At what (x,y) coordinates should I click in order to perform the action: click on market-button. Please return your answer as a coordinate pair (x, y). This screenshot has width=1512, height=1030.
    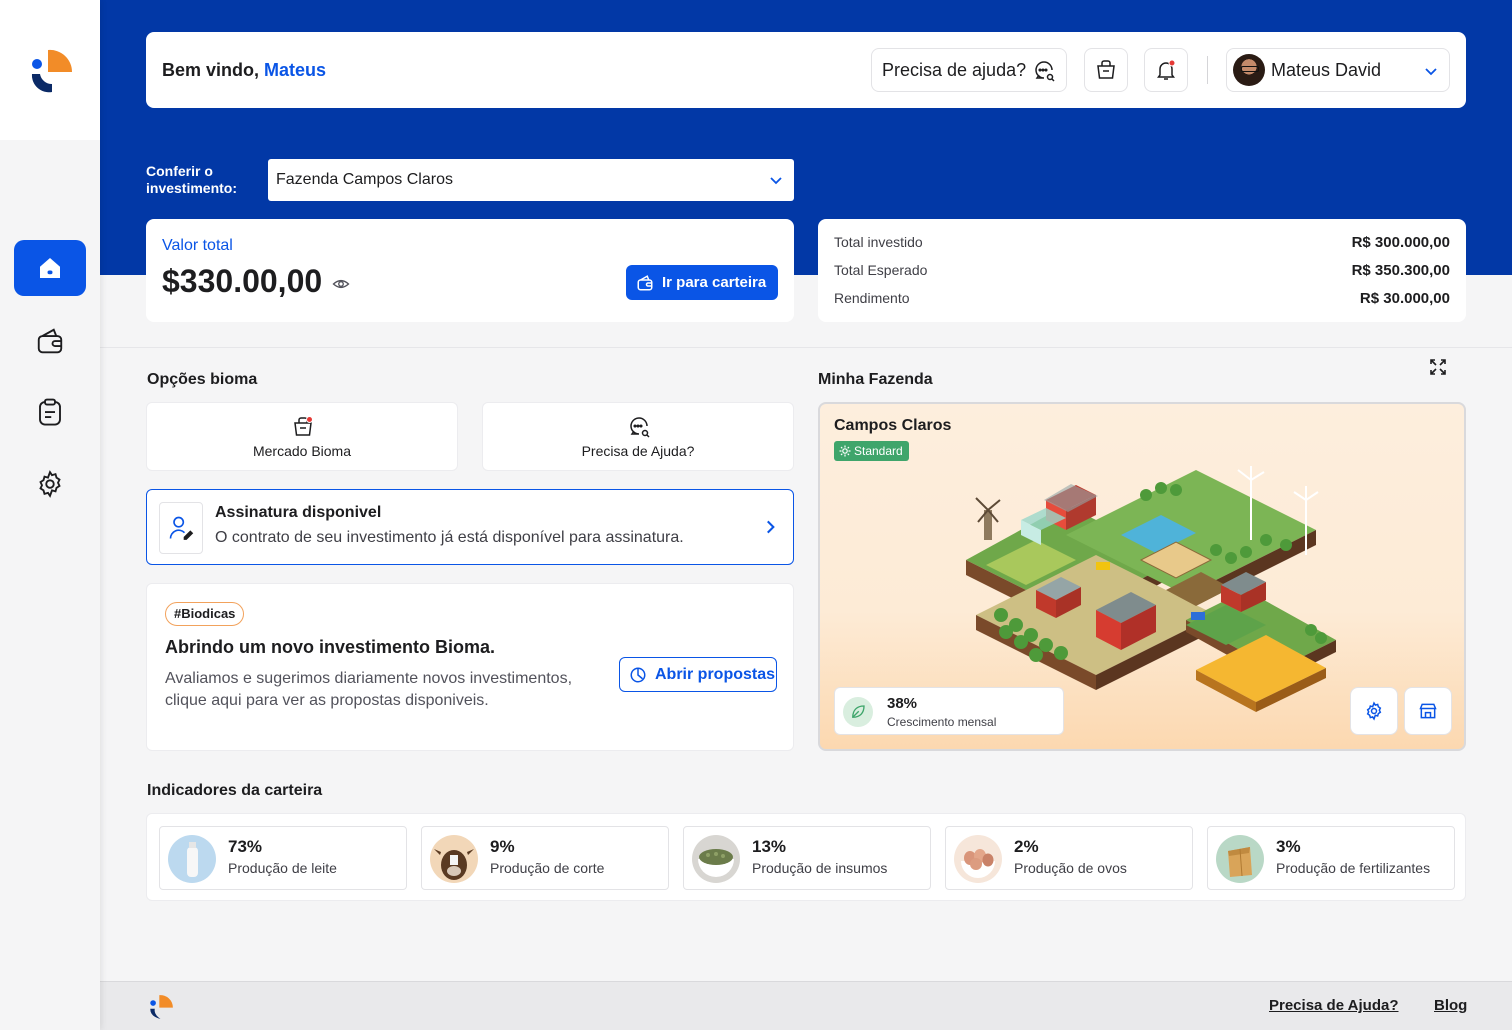
    Looking at the image, I should click on (1106, 70).